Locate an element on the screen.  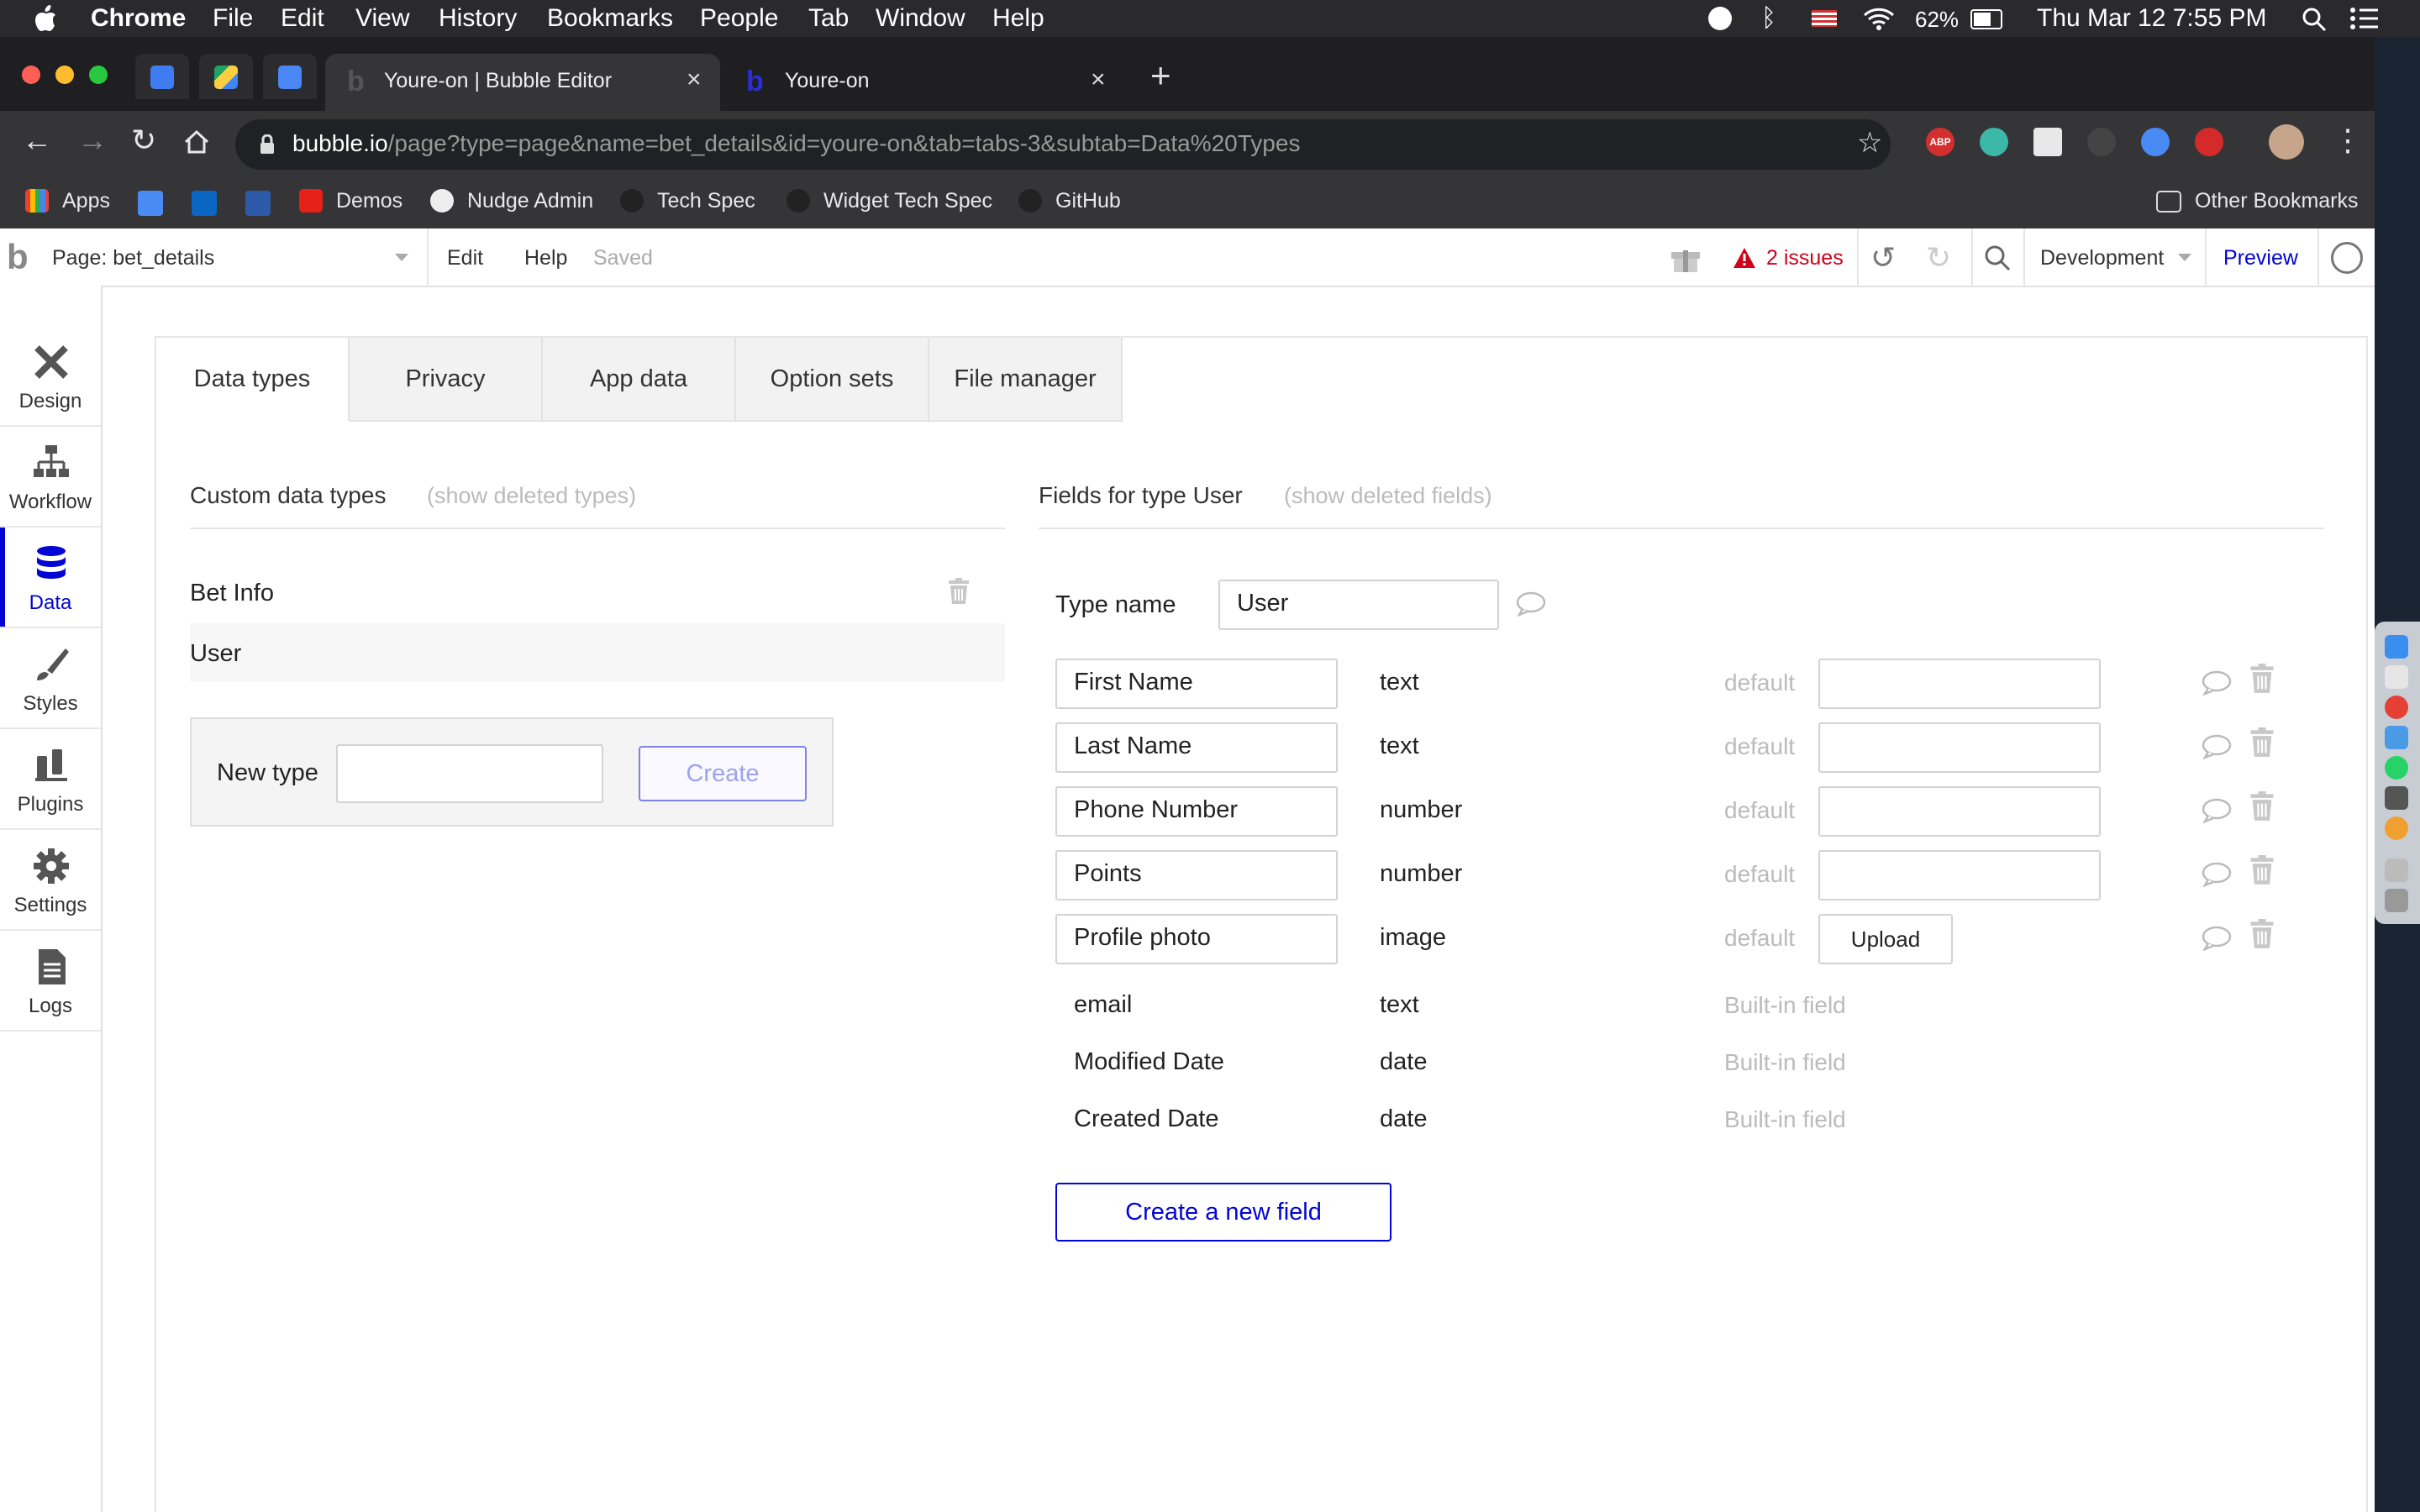
finder-icon is located at coordinates (2396, 647).